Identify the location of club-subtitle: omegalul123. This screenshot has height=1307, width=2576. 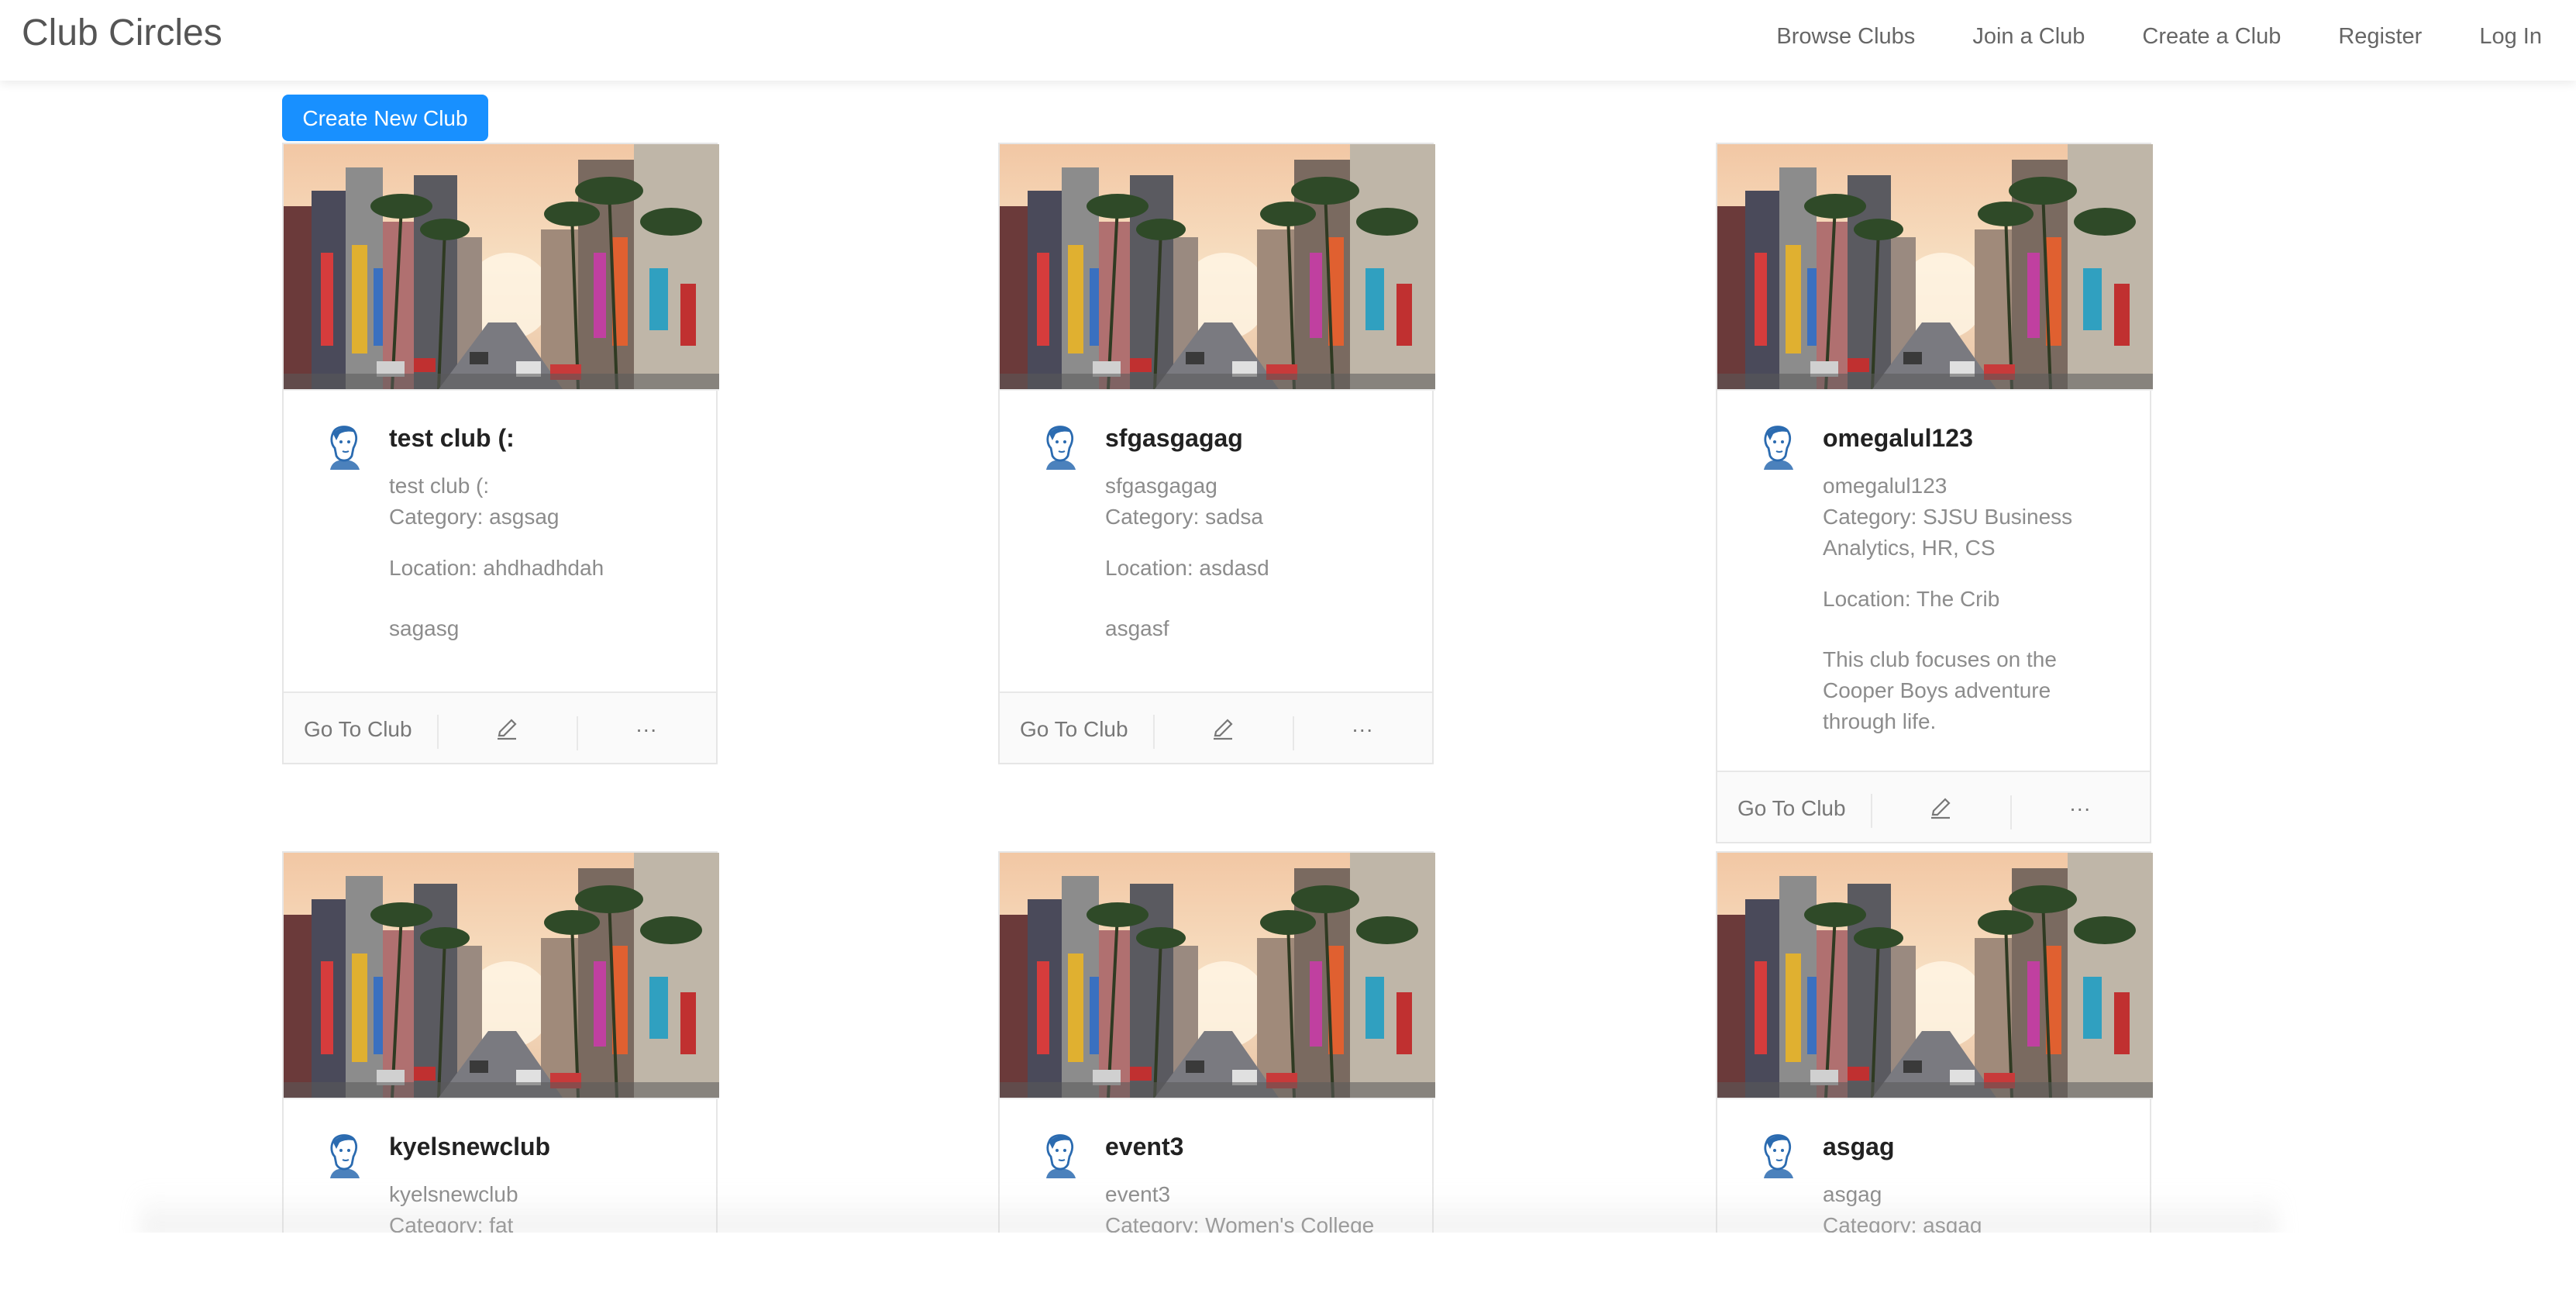
(1885, 486).